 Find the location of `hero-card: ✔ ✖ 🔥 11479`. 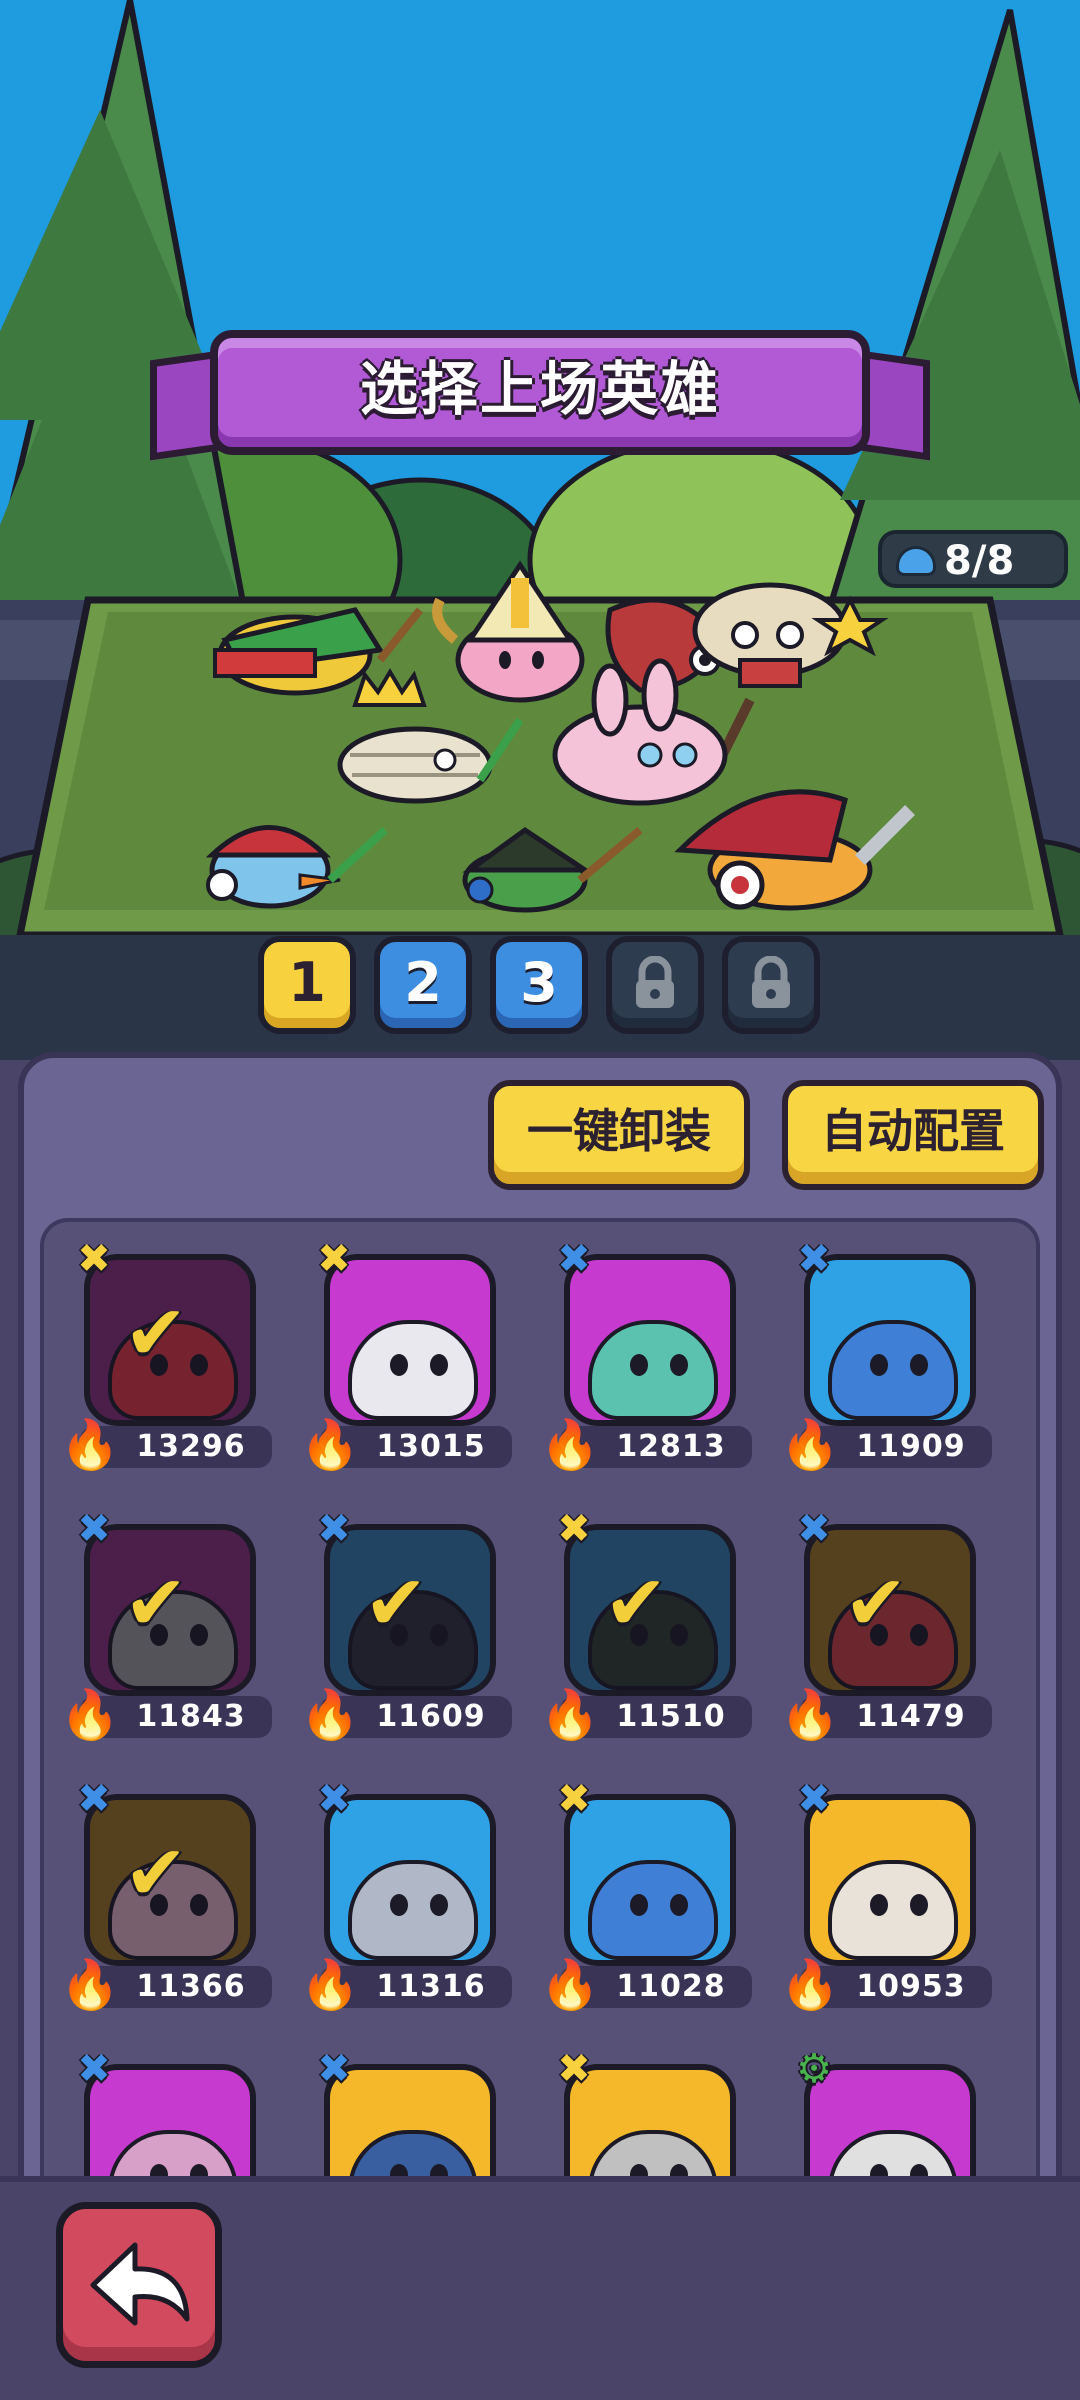

hero-card: ✔ ✖ 🔥 11479 is located at coordinates (882, 1625).